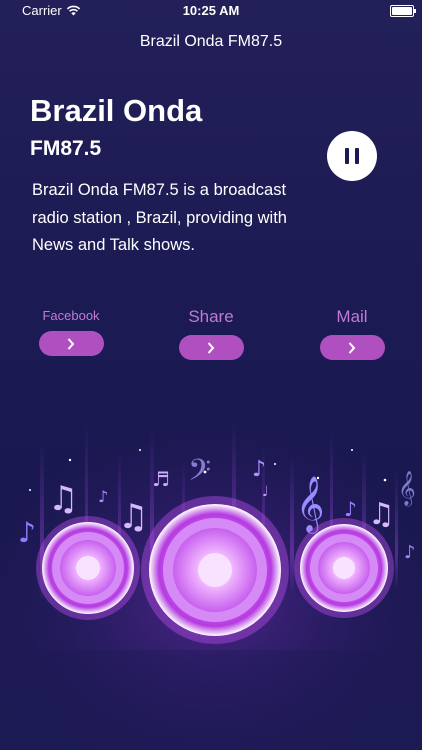  I want to click on speaker-center, so click(215, 570).